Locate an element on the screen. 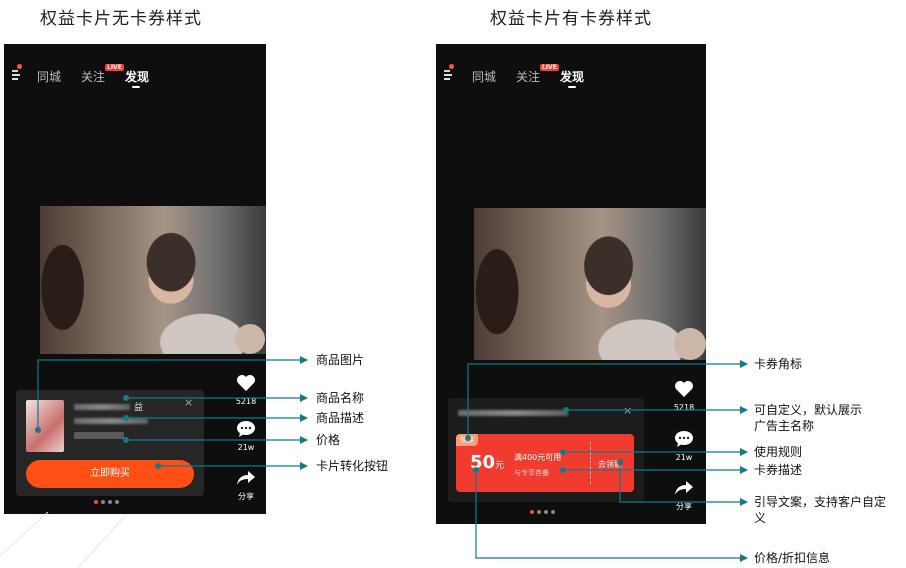 The width and height of the screenshot is (906, 568). coupon-amount-value: 50 is located at coordinates (483, 462).